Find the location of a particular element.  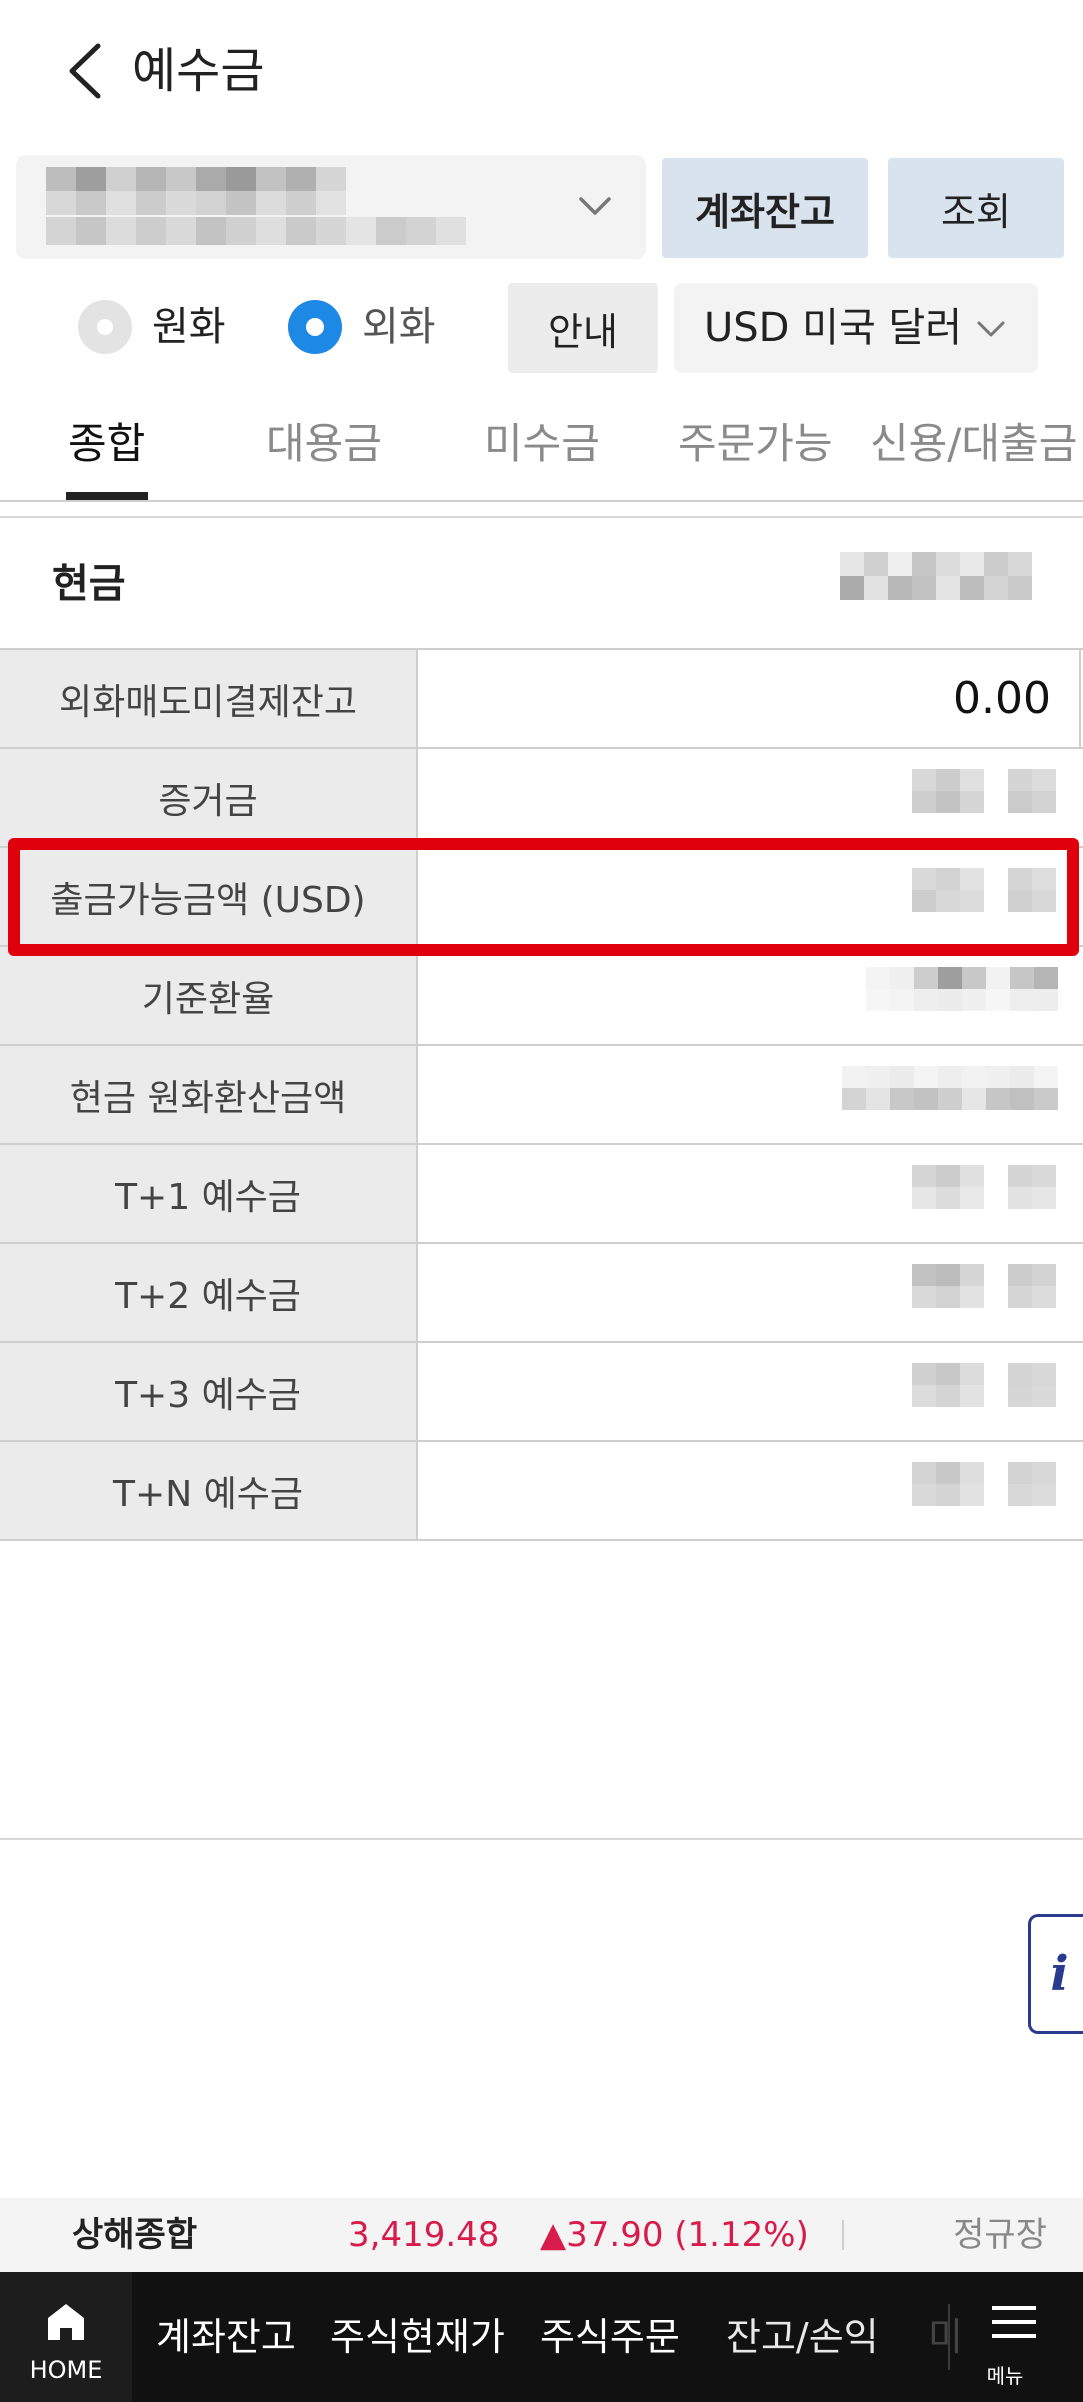

row-label: 기준환율 is located at coordinates (209, 995).